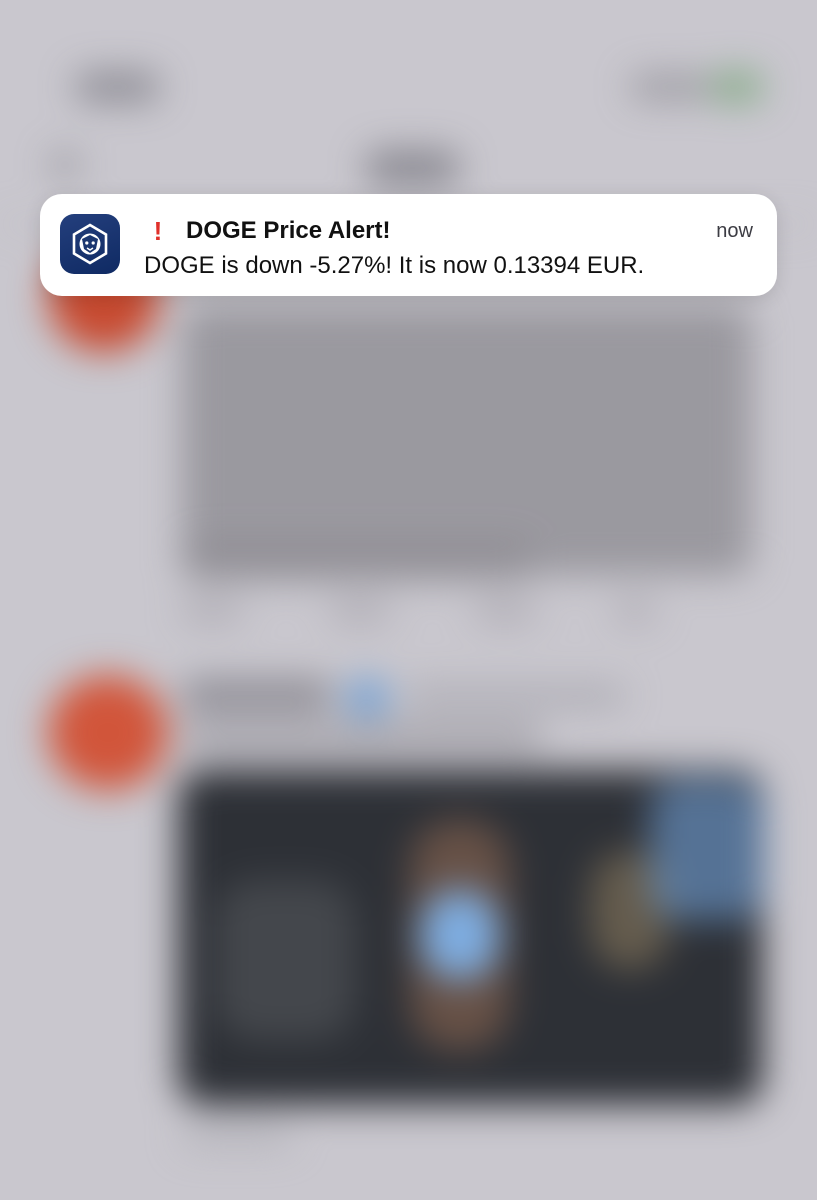  I want to click on nav-title-blur, so click(412, 168).